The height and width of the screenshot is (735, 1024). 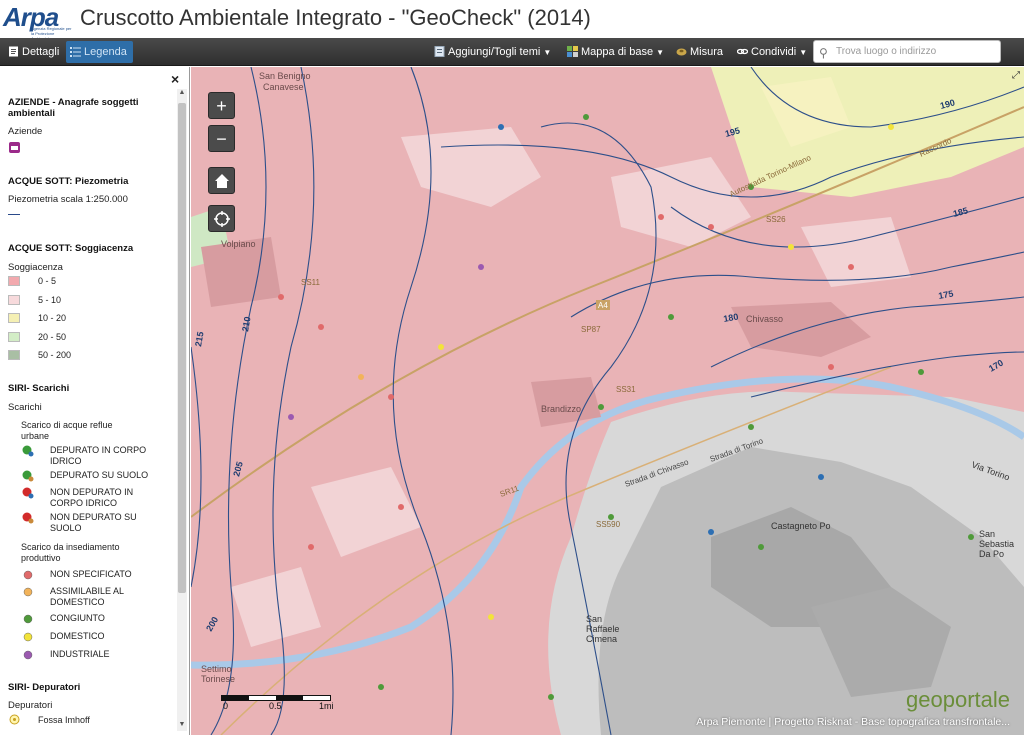 I want to click on svg-text: A4, so click(x=603, y=305).